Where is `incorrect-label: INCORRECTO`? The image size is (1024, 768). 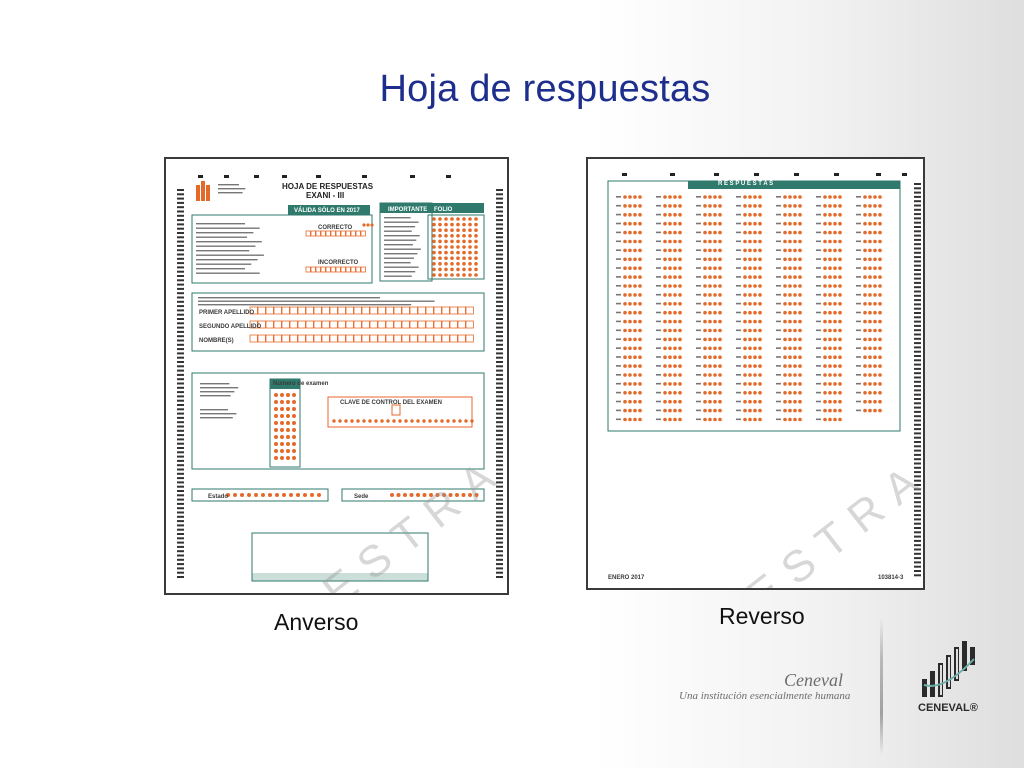 incorrect-label: INCORRECTO is located at coordinates (338, 263).